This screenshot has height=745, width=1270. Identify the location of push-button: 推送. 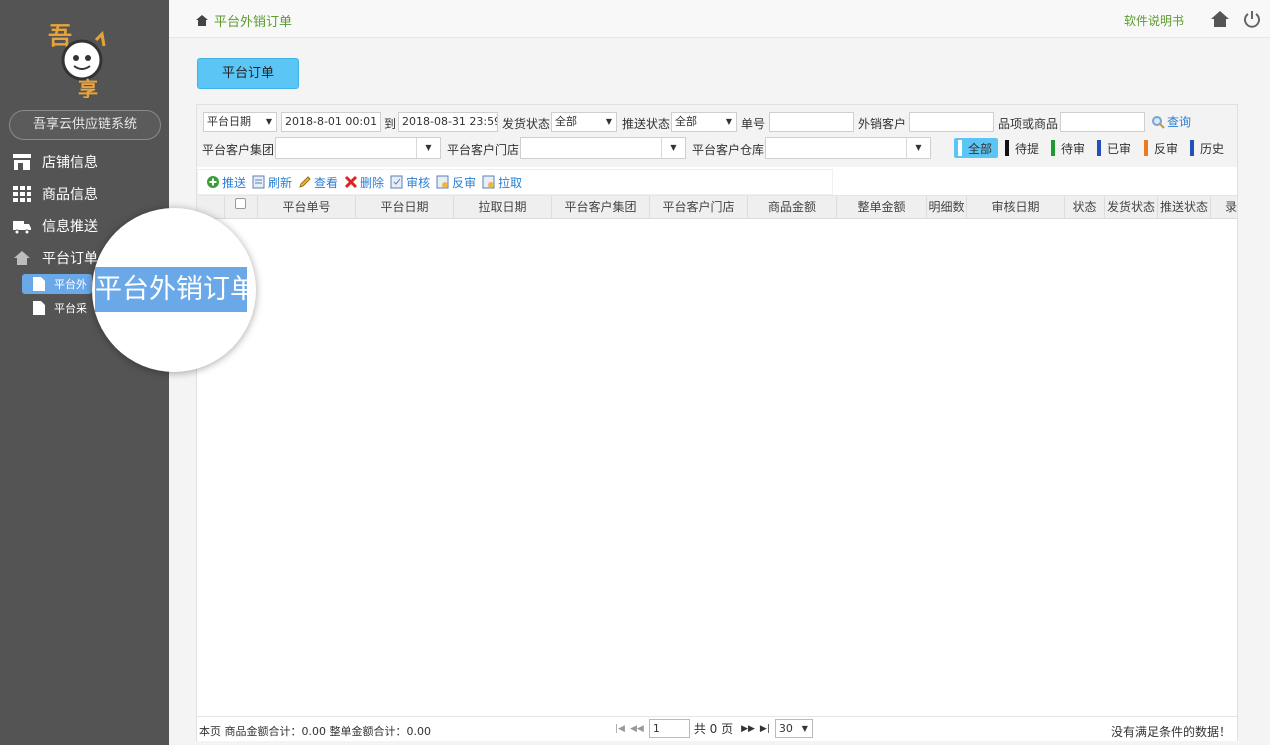
(226, 182).